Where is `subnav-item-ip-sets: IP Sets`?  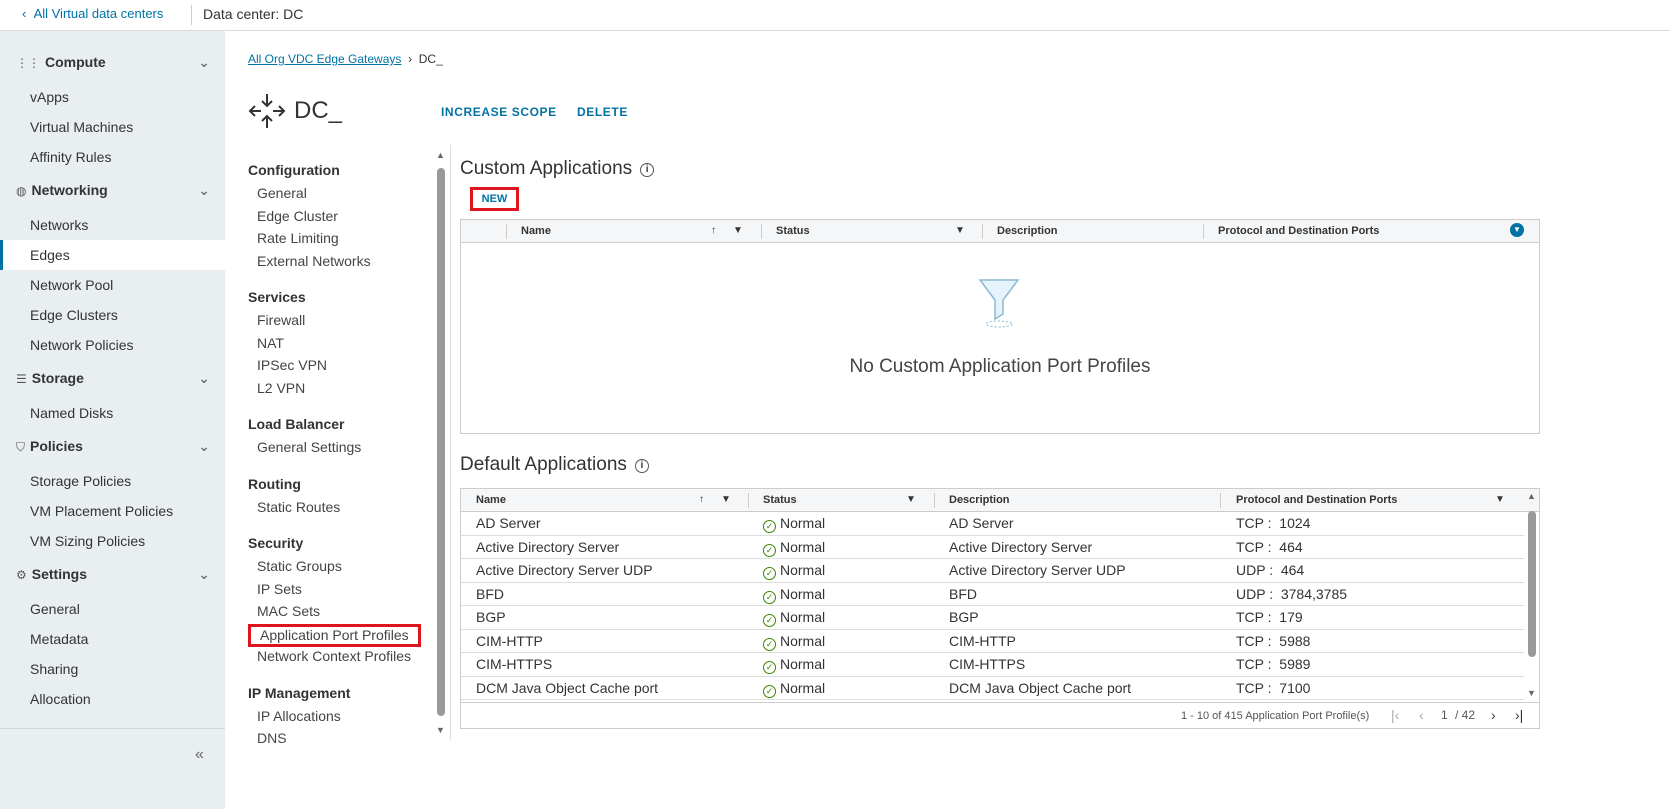 subnav-item-ip-sets: IP Sets is located at coordinates (279, 589).